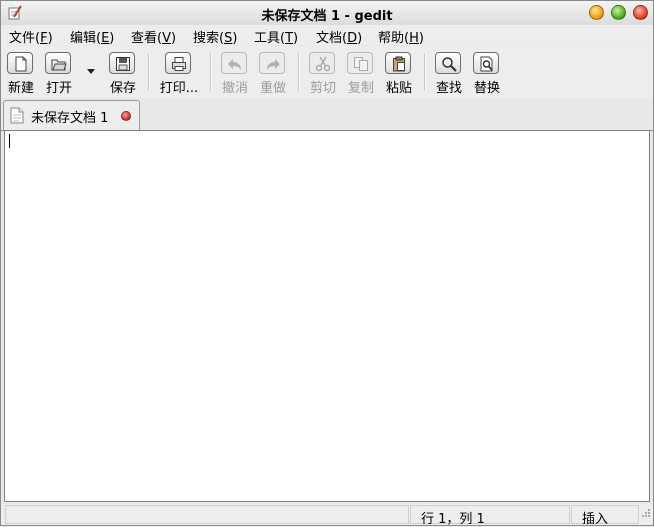  What do you see at coordinates (21, 64) in the screenshot?
I see `new-document-icon` at bounding box center [21, 64].